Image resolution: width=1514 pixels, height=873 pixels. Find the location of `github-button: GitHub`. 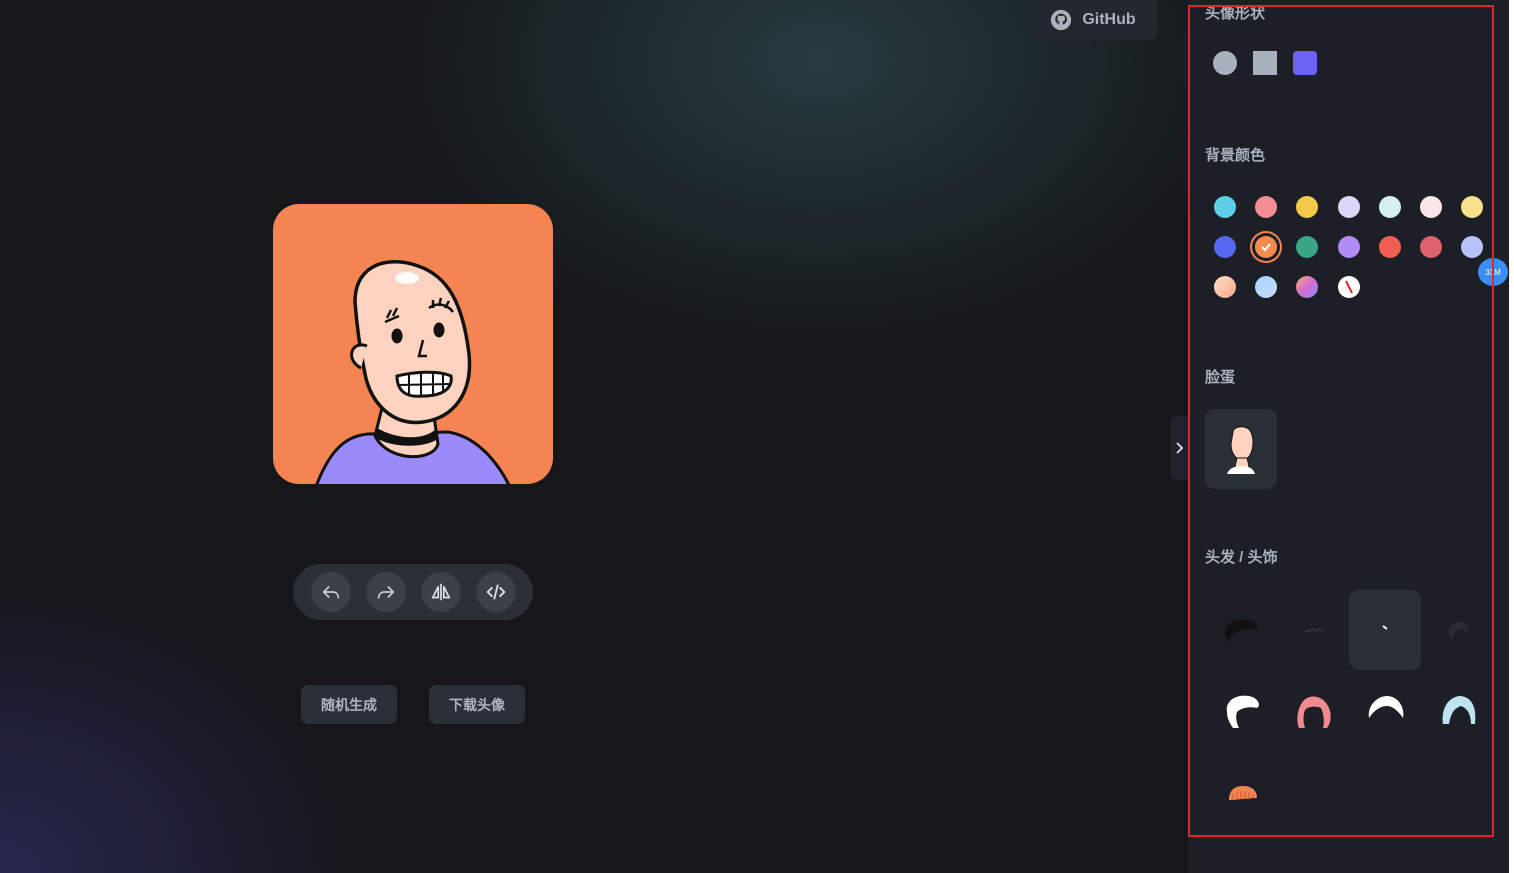

github-button: GitHub is located at coordinates (1093, 20).